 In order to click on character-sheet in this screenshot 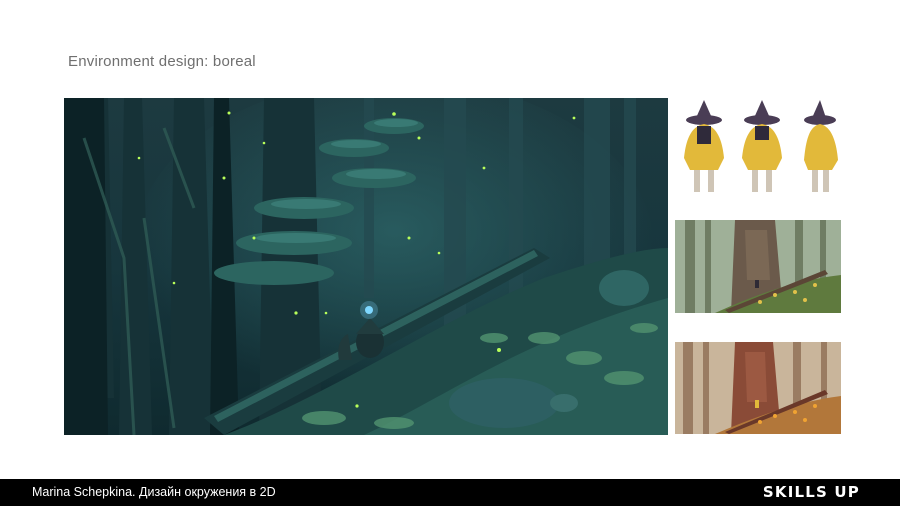, I will do `click(758, 152)`.